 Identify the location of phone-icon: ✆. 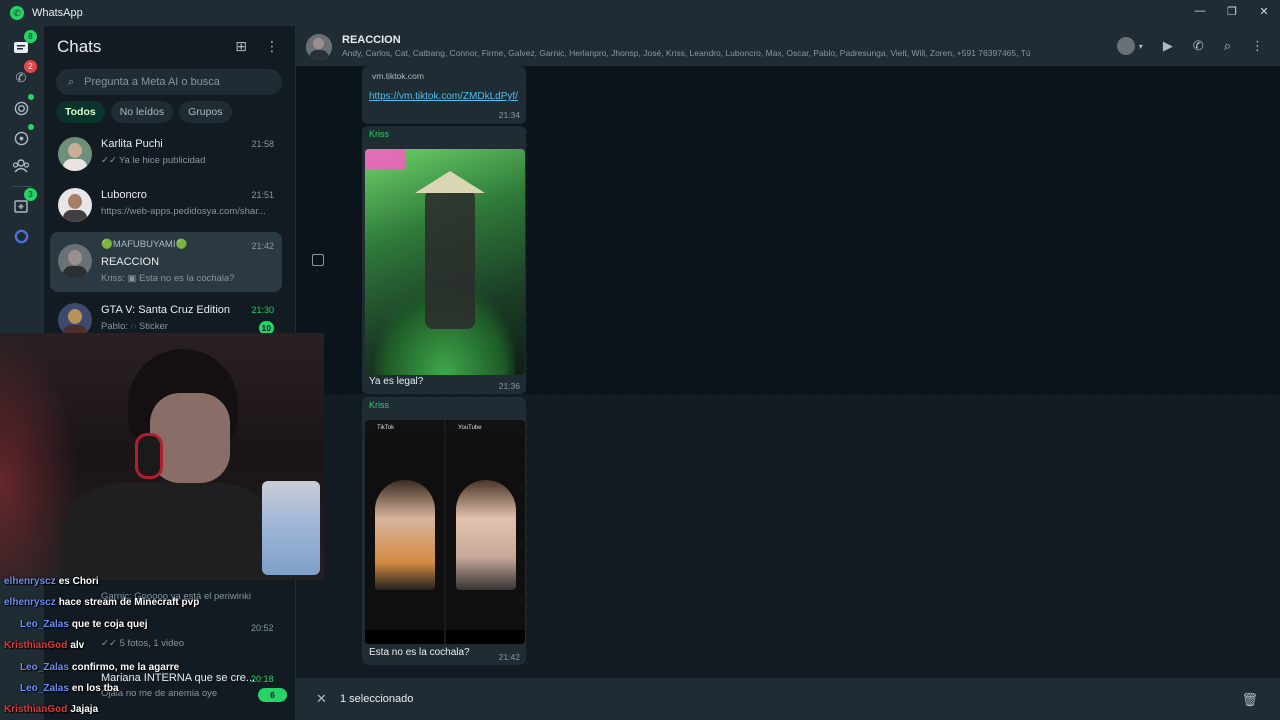
(21, 77).